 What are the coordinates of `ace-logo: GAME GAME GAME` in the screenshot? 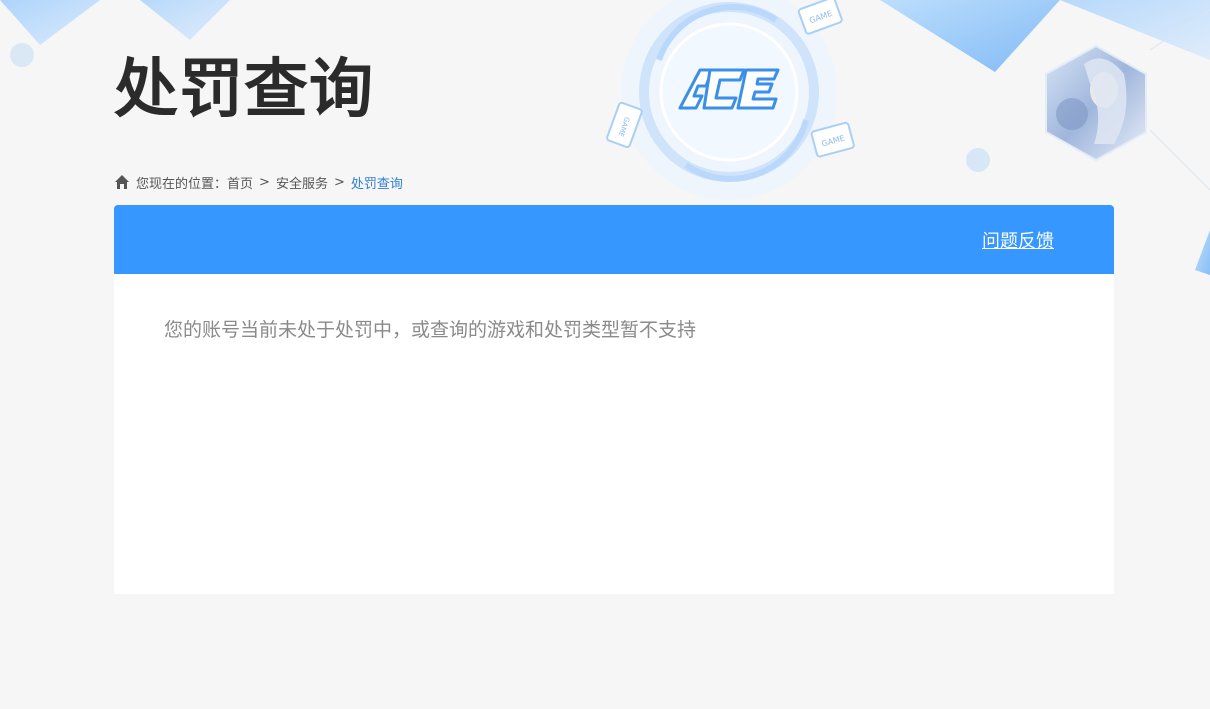 It's located at (730, 100).